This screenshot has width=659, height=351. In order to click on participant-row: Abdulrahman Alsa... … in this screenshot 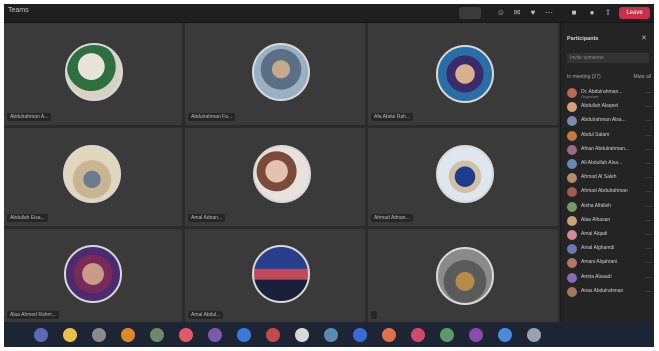, I will do `click(609, 121)`.